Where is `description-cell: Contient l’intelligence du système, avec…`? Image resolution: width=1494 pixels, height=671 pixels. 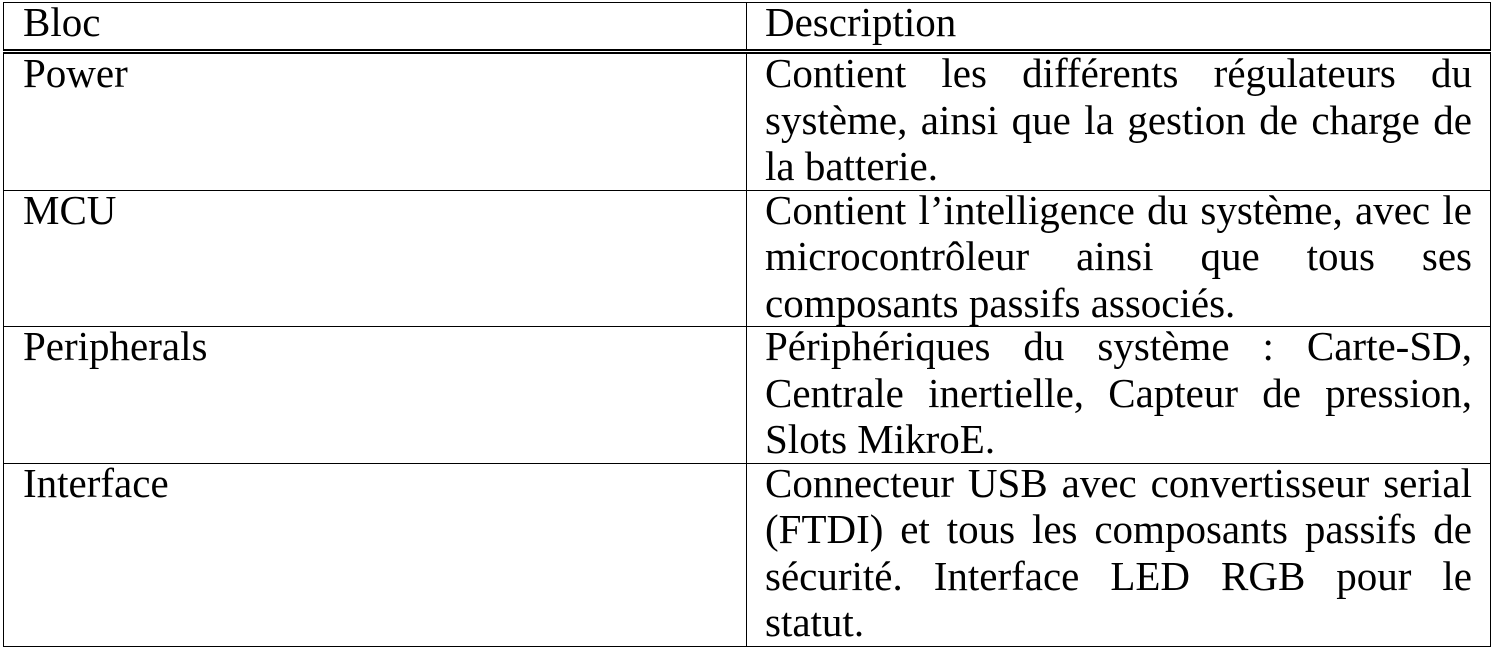 description-cell: Contient l’intelligence du système, avec… is located at coordinates (1118, 256).